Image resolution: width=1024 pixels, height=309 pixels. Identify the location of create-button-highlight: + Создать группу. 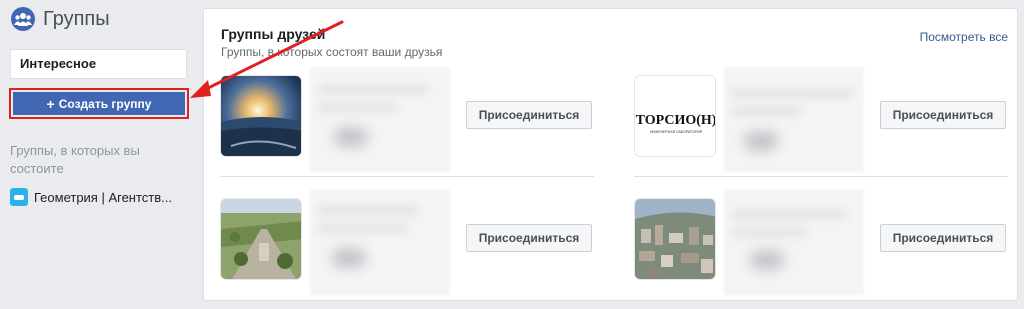
(99, 103).